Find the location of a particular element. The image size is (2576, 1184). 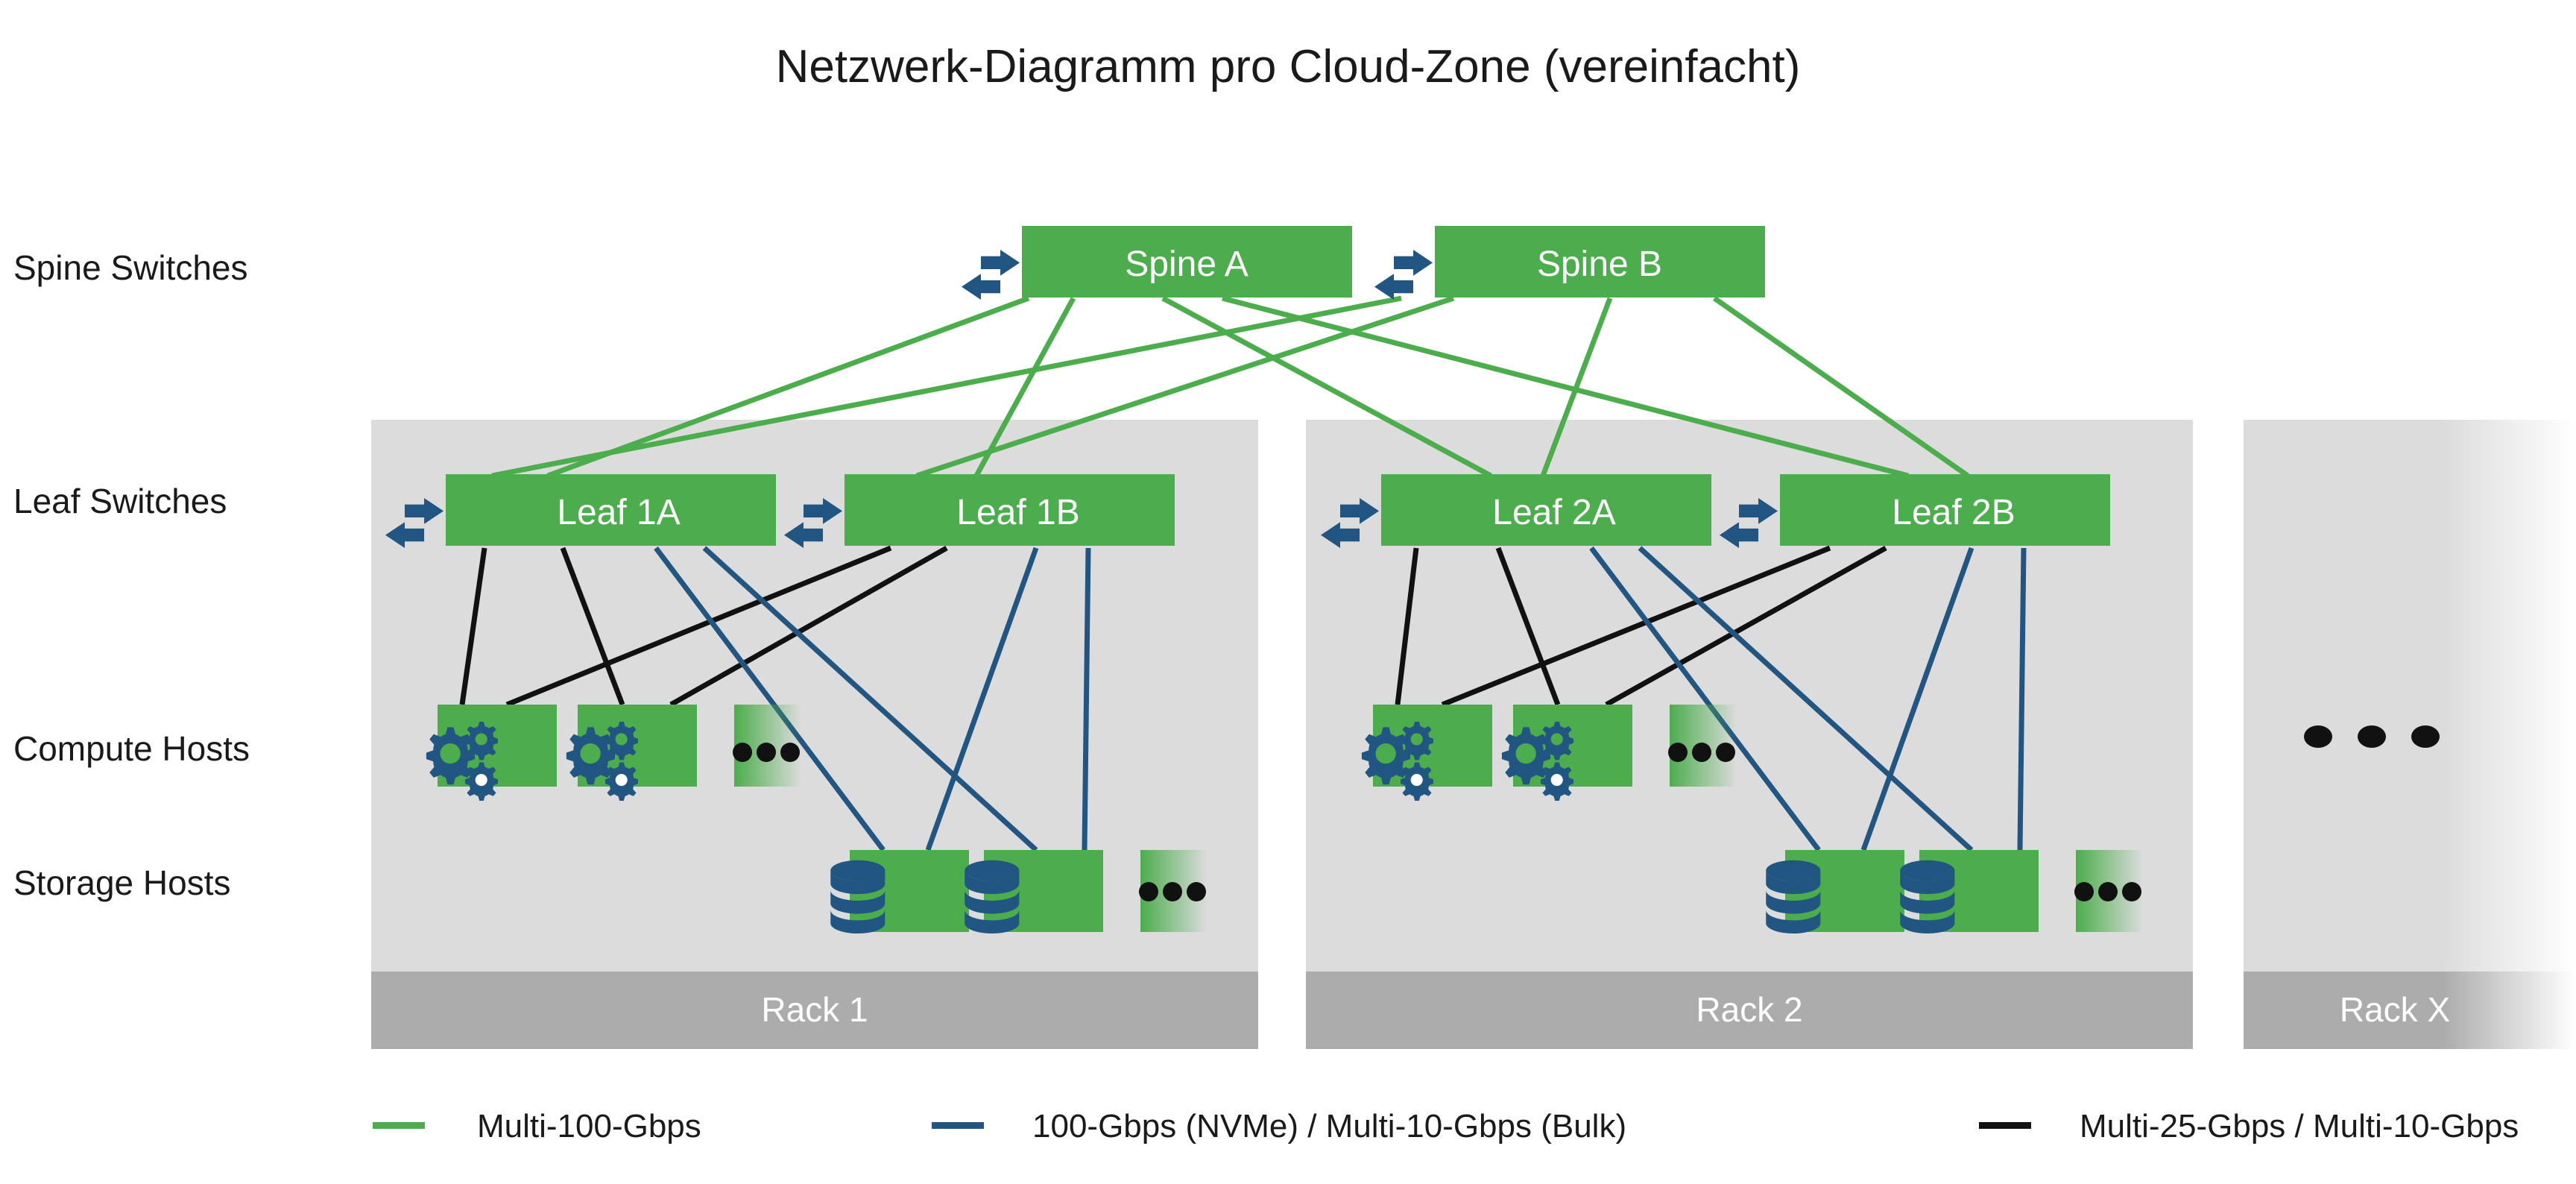

row-label-spine: Spine Switches is located at coordinates (130, 268).